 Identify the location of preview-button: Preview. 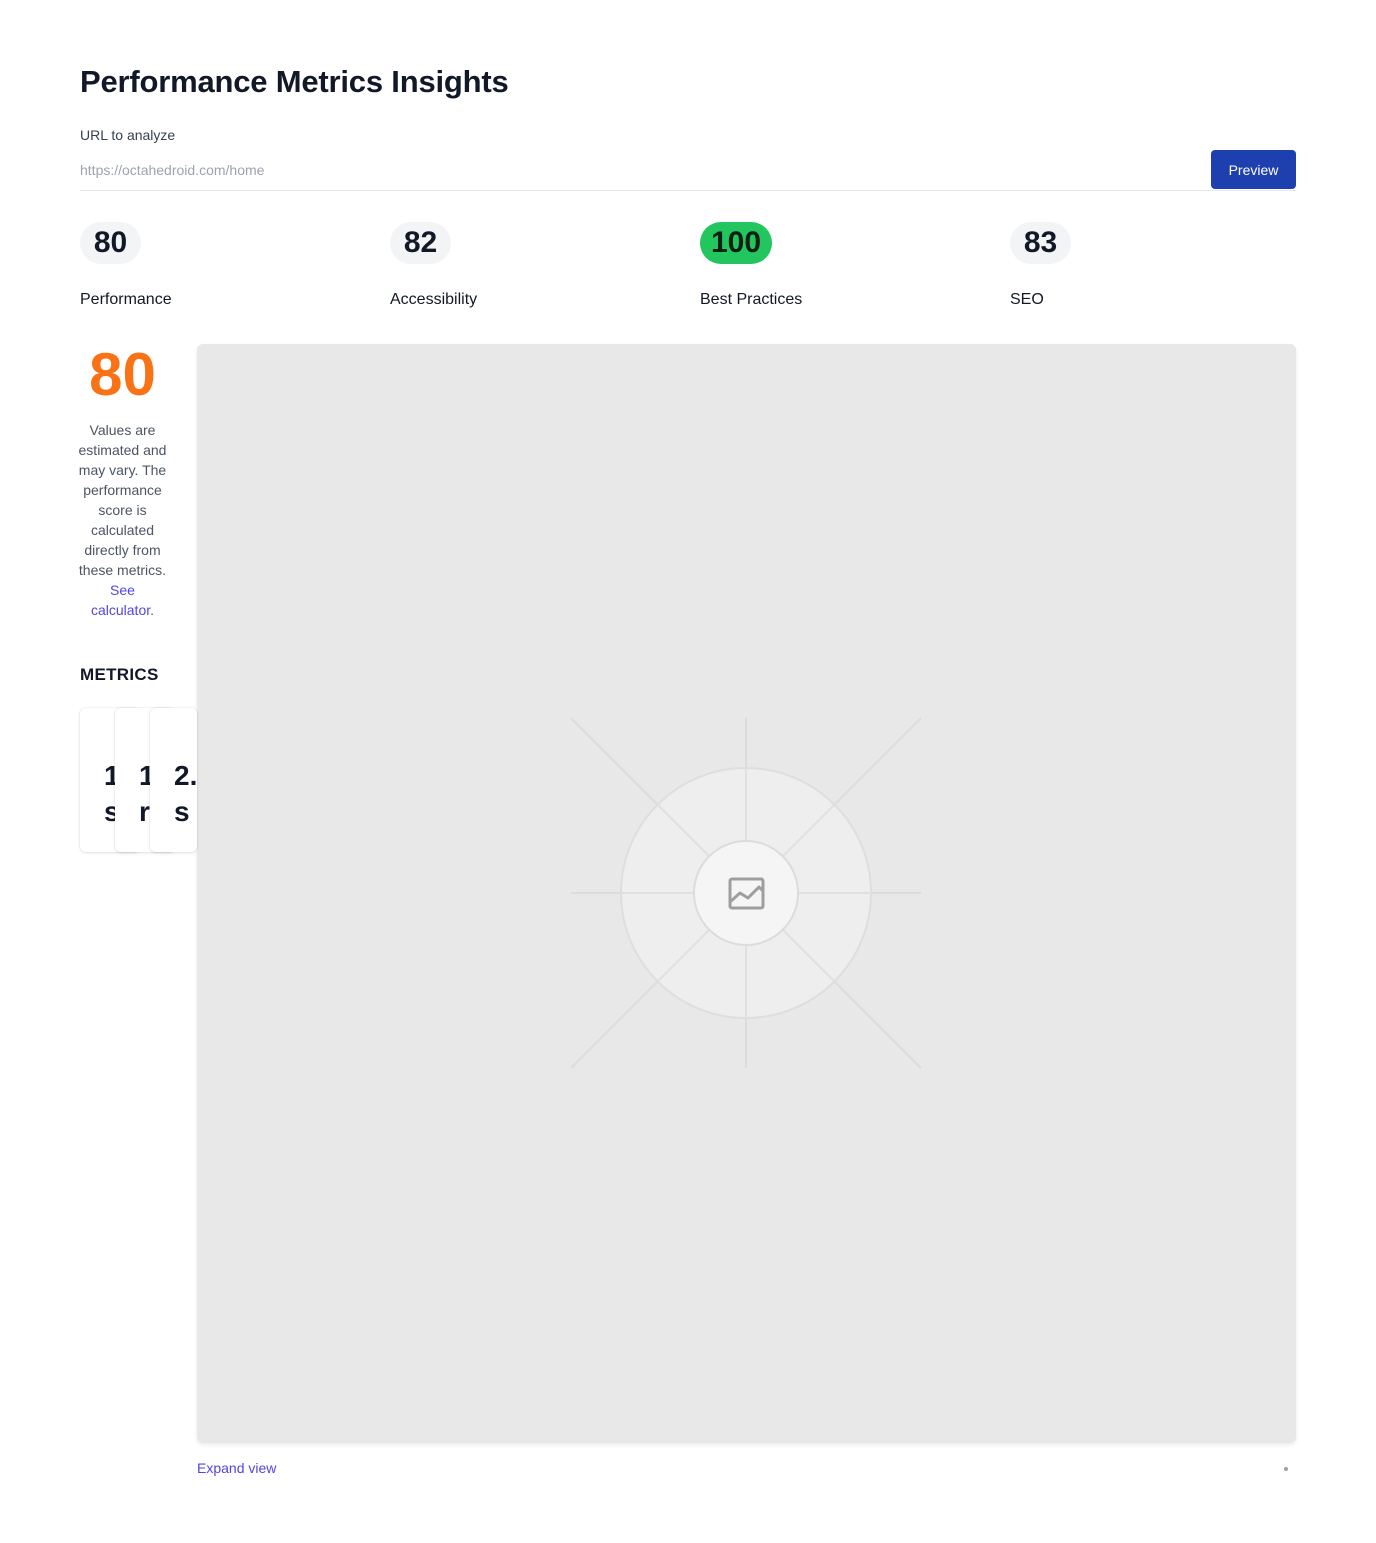
(1253, 169).